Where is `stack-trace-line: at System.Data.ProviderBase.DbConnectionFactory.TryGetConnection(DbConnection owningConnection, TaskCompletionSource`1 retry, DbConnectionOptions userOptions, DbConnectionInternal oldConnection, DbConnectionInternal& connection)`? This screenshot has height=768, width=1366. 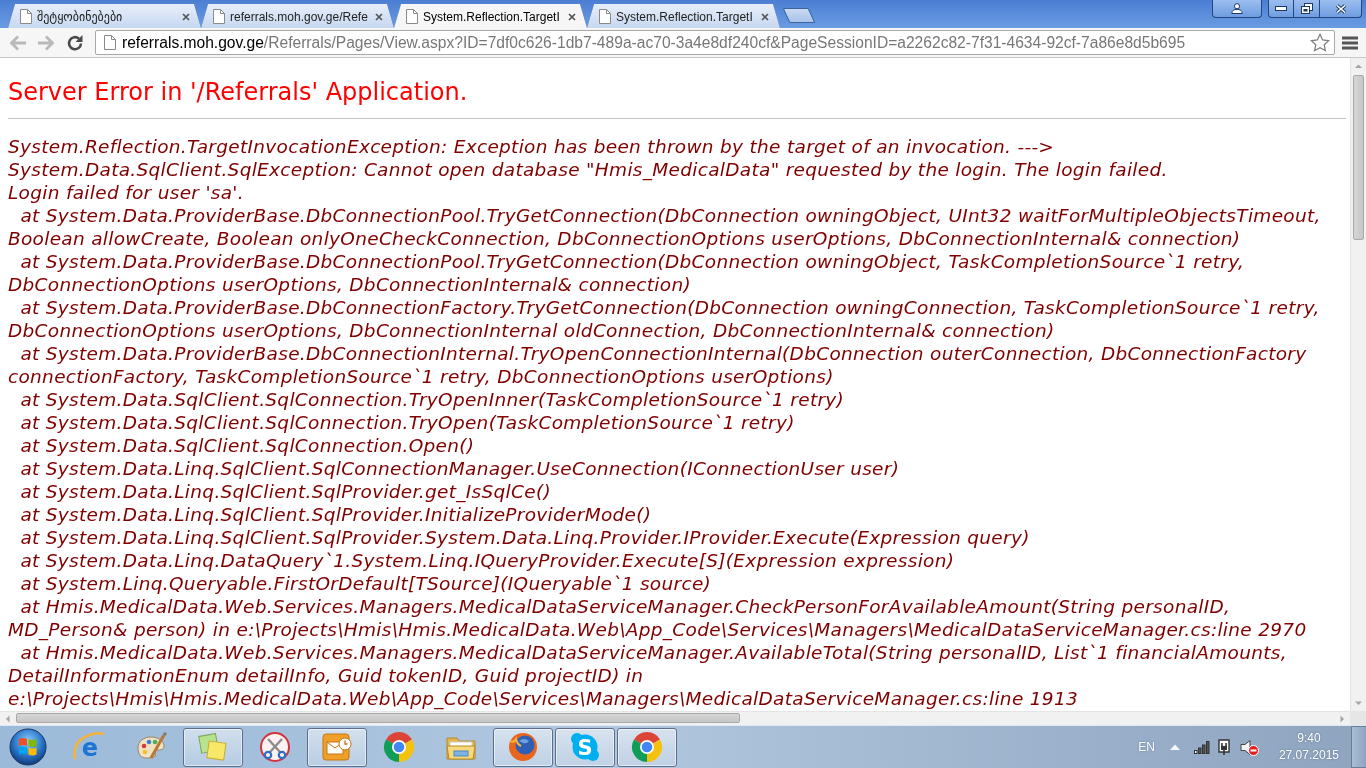
stack-trace-line: at System.Data.ProviderBase.DbConnectionFactory.TryGetConnection(DbConnection owningConnection, TaskCompletionSource`1 retry, DbConnectionOptions userOptions, DbConnectionInternal oldConnection, DbConnectionInternal& connection) is located at coordinates (664, 319).